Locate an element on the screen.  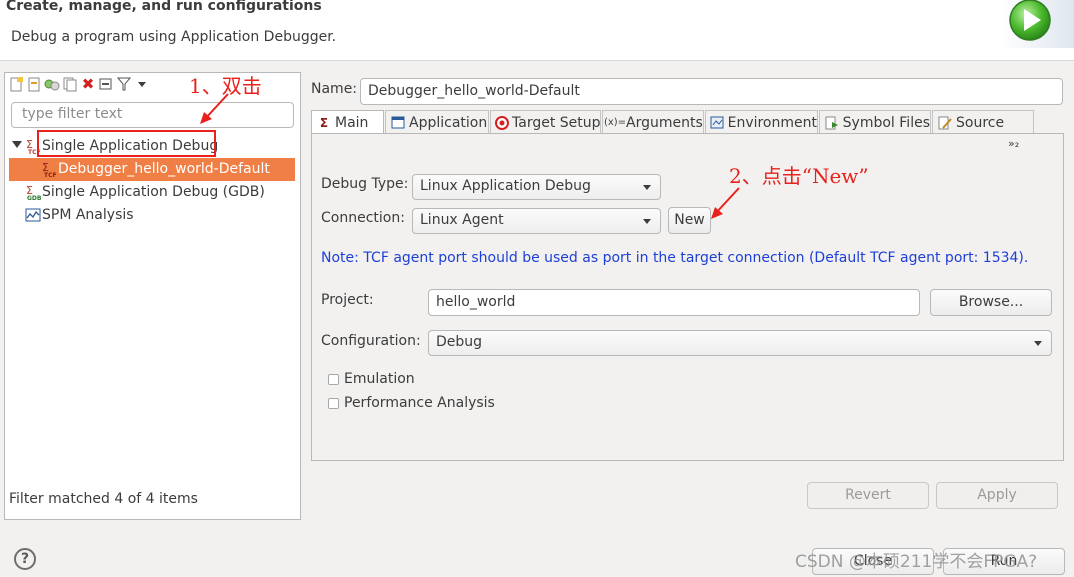
annotation-step2: 2、点击“New” is located at coordinates (799, 176).